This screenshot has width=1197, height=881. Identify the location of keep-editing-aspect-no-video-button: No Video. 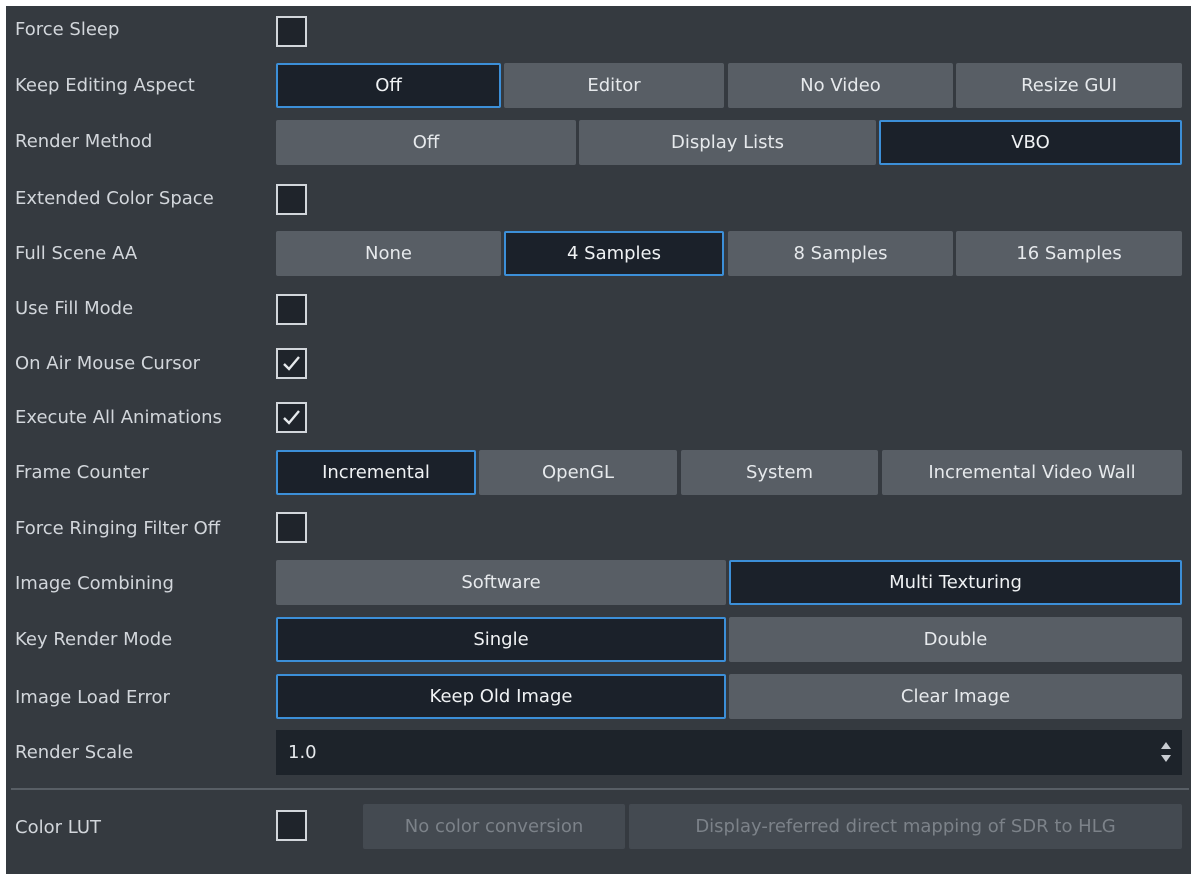
(840, 85).